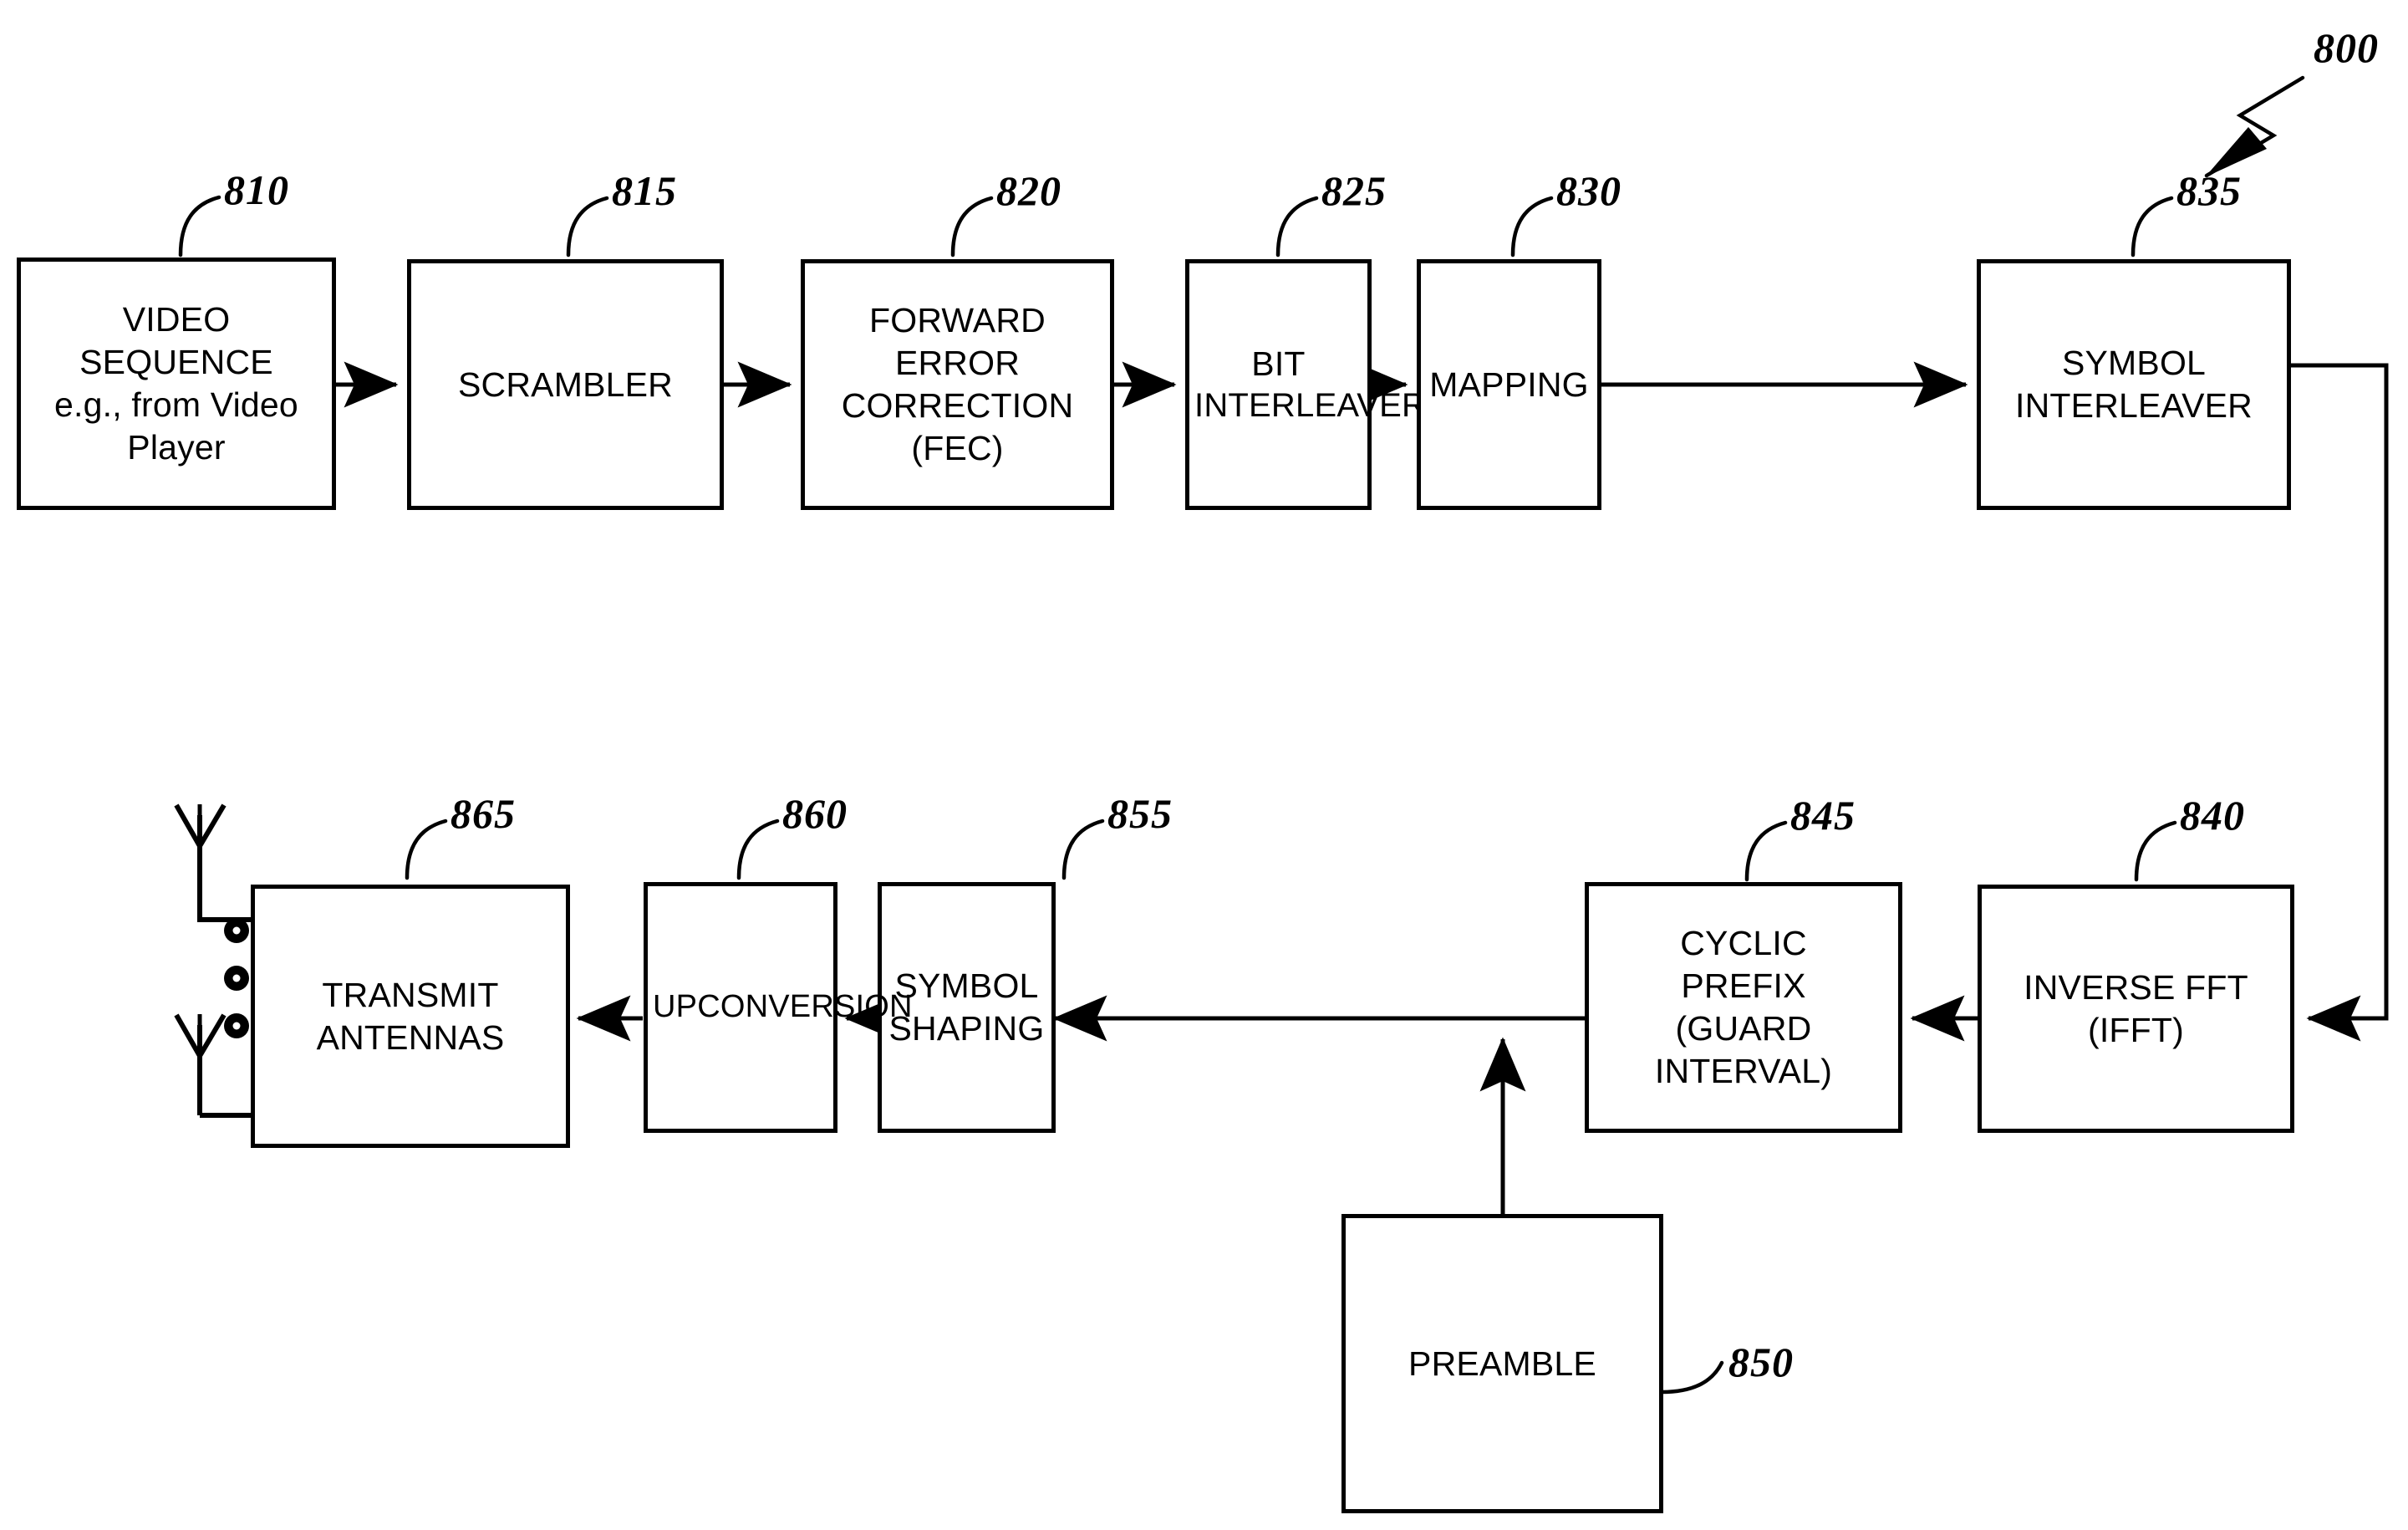 This screenshot has width=2408, height=1530. Describe the element at coordinates (1588, 190) in the screenshot. I see `ref-number-830: 830` at that location.